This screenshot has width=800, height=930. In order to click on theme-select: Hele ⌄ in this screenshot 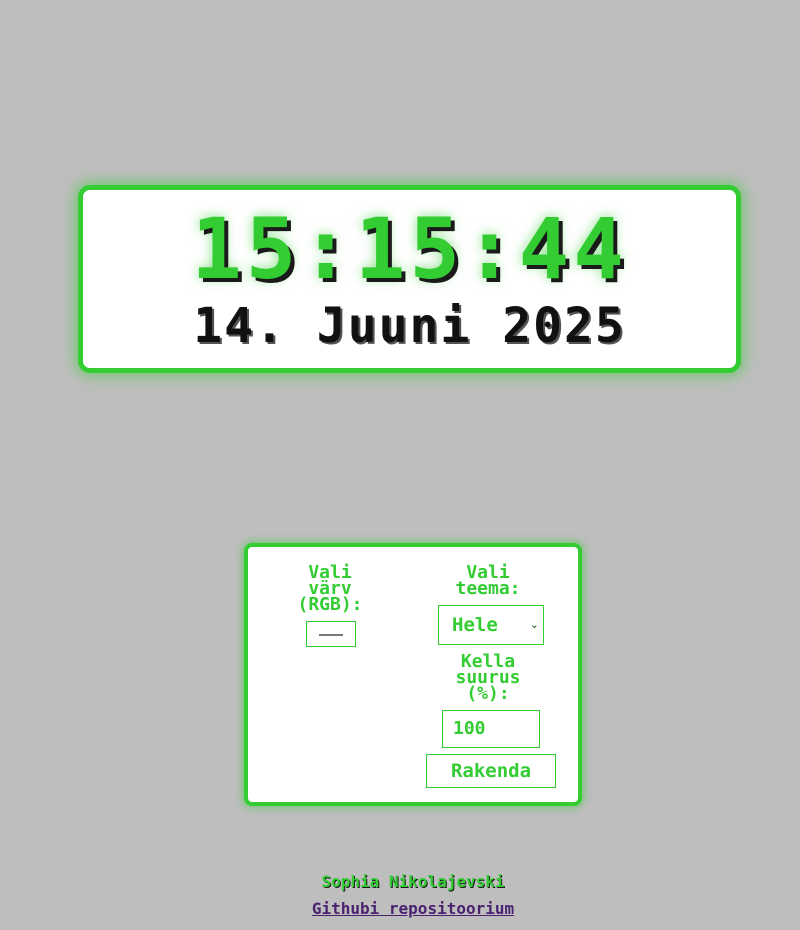, I will do `click(491, 625)`.